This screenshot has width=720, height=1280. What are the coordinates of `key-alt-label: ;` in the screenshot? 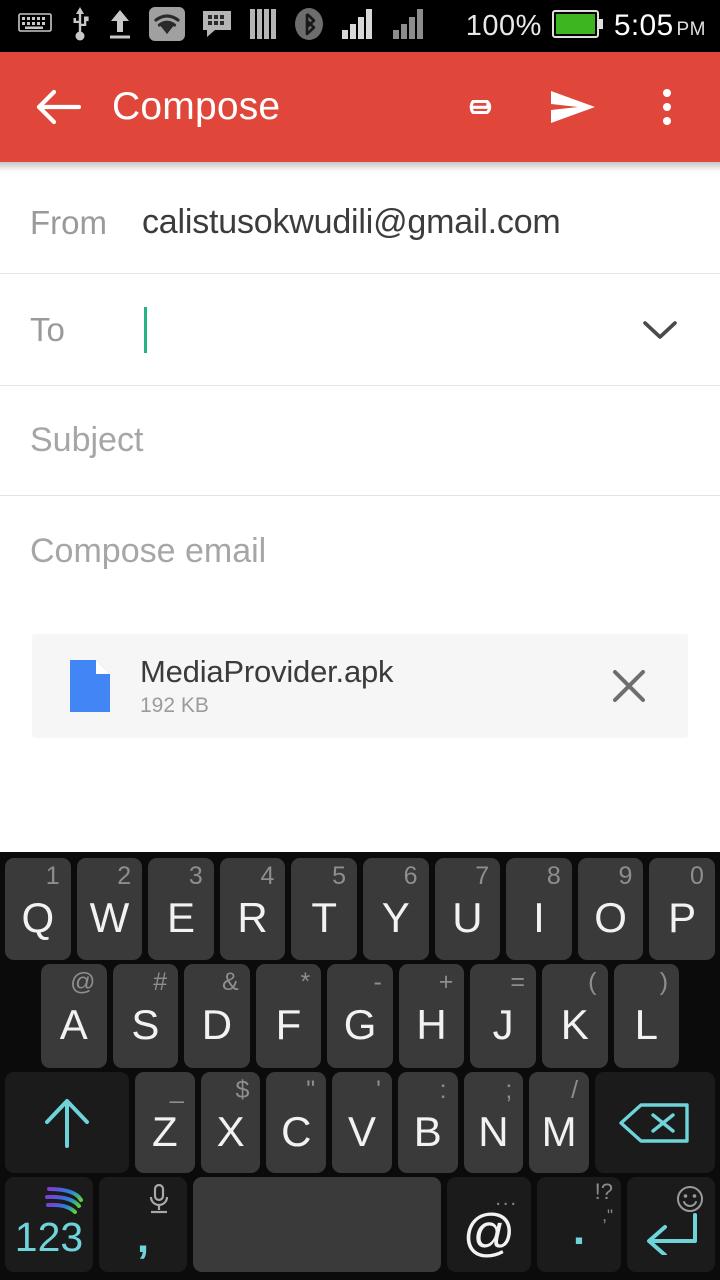 It's located at (509, 1090).